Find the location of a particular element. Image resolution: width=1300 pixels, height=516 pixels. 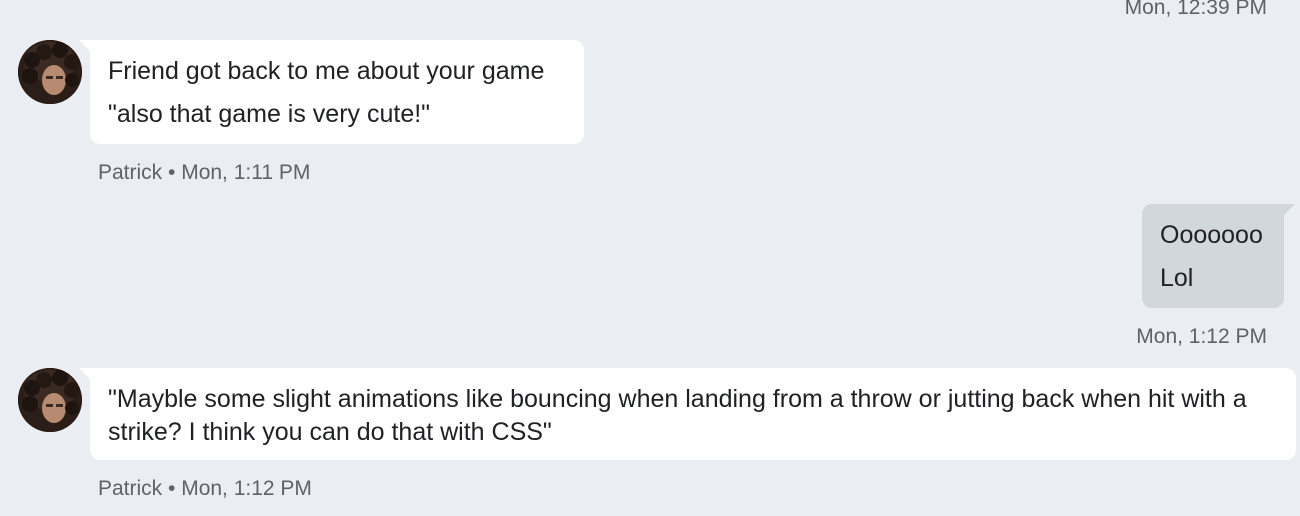

message-text: Friend got back to me about your game is located at coordinates (326, 71).